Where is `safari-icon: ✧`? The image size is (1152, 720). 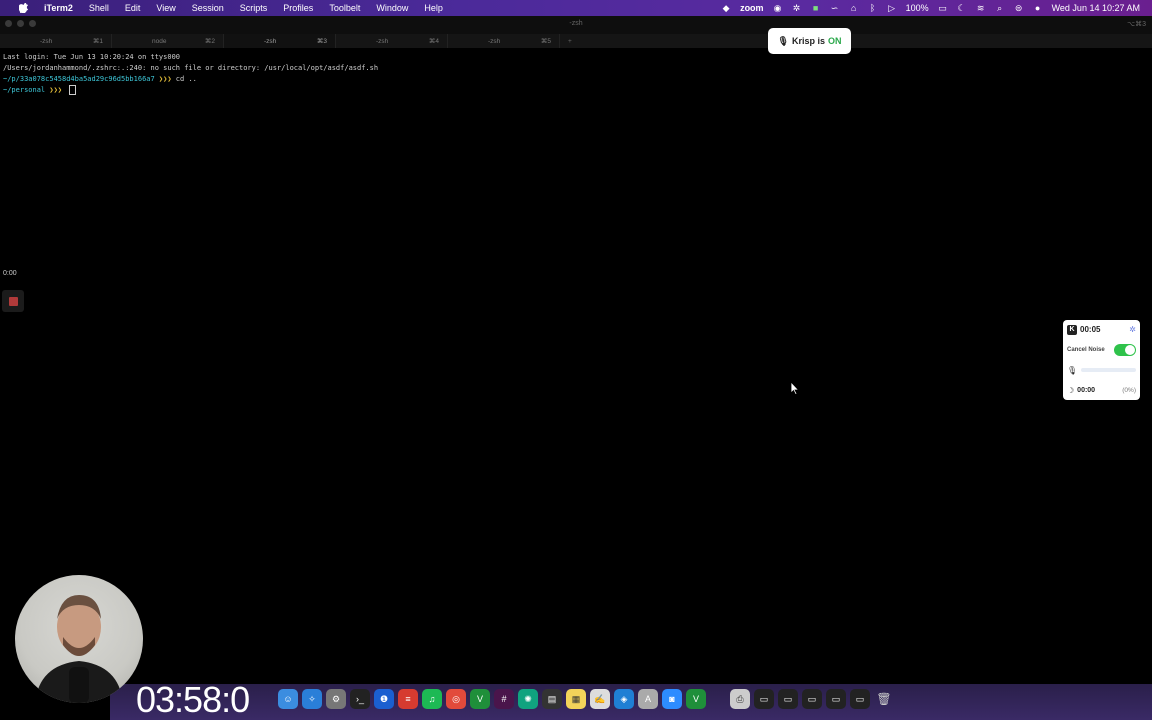 safari-icon: ✧ is located at coordinates (312, 699).